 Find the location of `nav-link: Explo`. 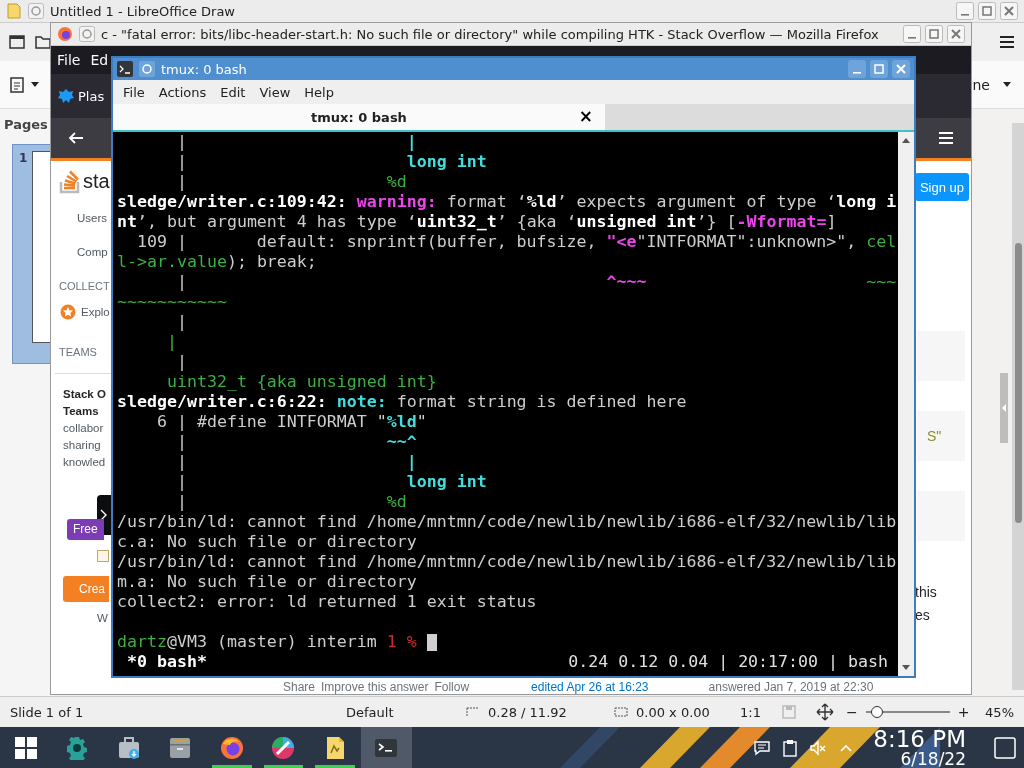

nav-link: Explo is located at coordinates (95, 312).